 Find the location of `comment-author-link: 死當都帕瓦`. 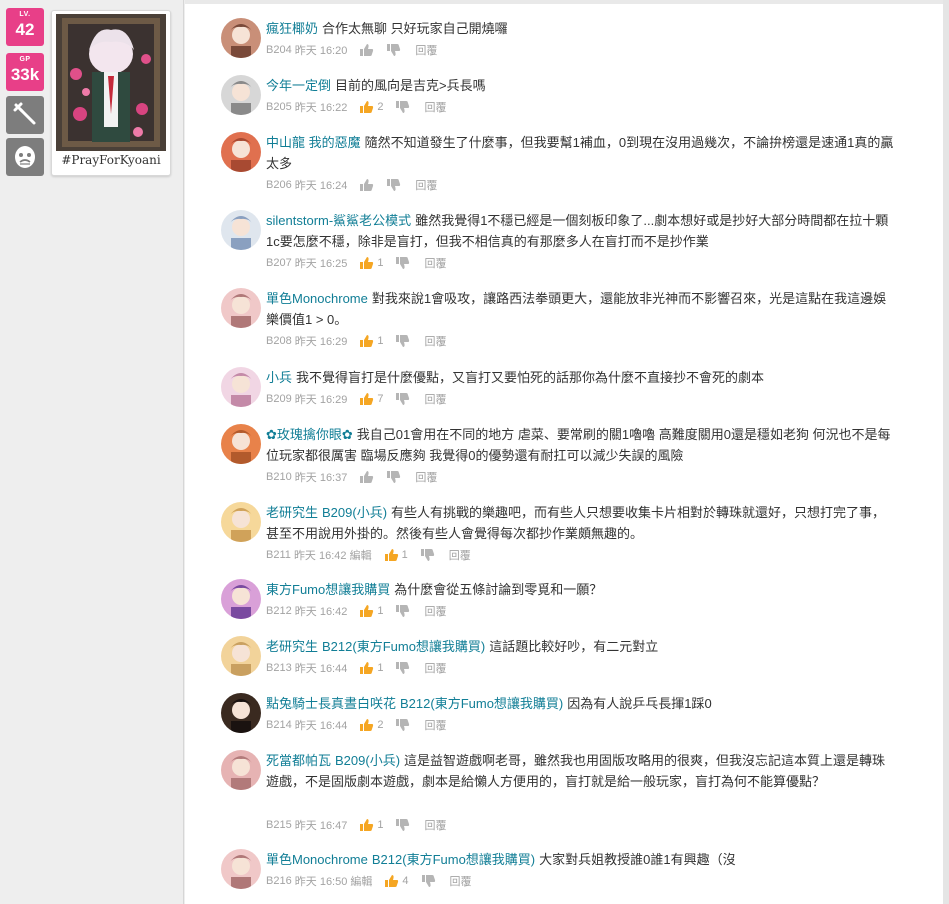

comment-author-link: 死當都帕瓦 is located at coordinates (298, 760).